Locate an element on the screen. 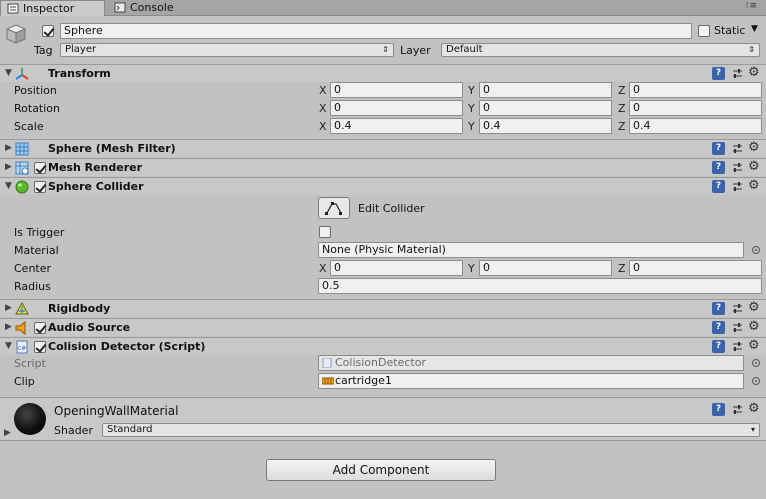  layer-label: Layer is located at coordinates (415, 50).